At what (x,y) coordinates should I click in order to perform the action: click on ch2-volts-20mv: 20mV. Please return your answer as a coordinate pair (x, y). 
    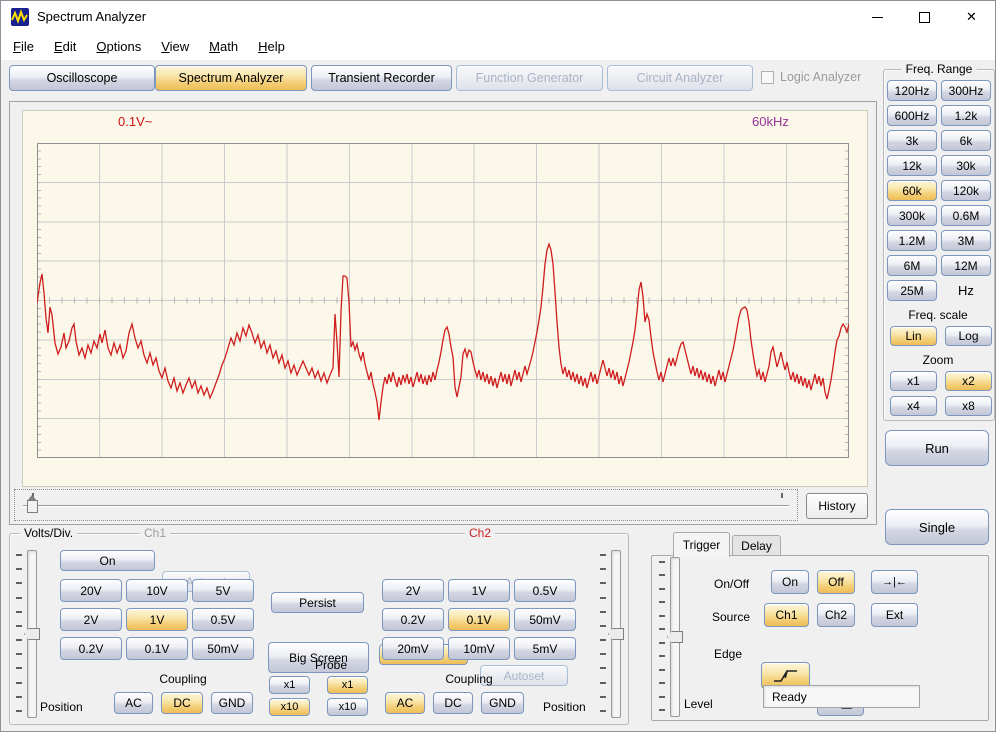
    Looking at the image, I should click on (413, 648).